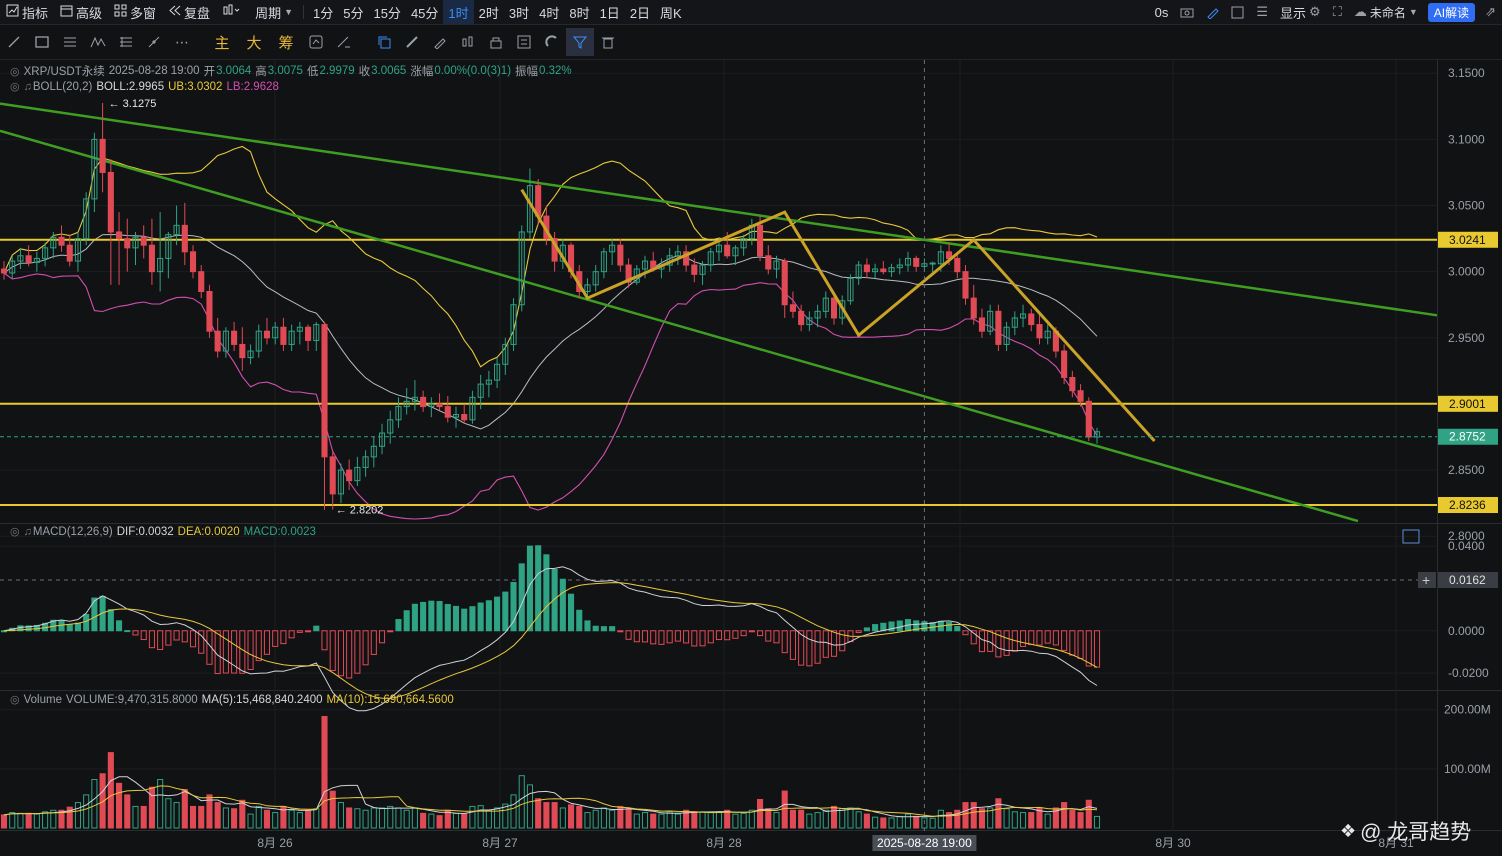  What do you see at coordinates (145, 531) in the screenshot?
I see `dif-value: DIF:0.0032` at bounding box center [145, 531].